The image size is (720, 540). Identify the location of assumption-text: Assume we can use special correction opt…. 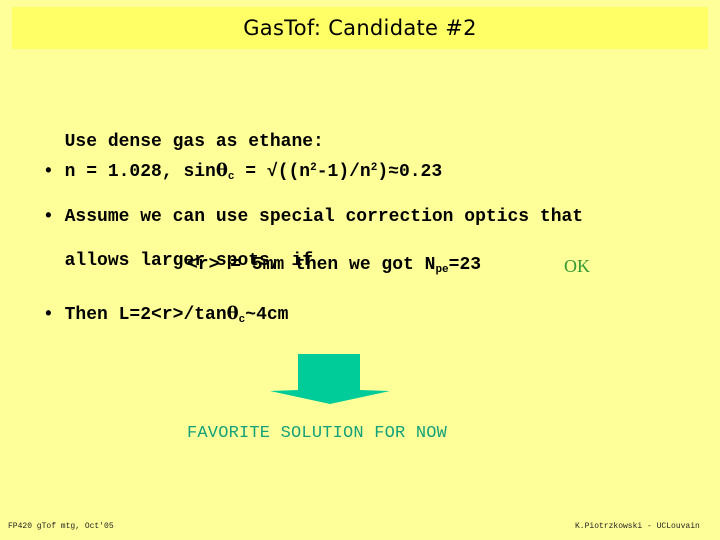
(324, 217).